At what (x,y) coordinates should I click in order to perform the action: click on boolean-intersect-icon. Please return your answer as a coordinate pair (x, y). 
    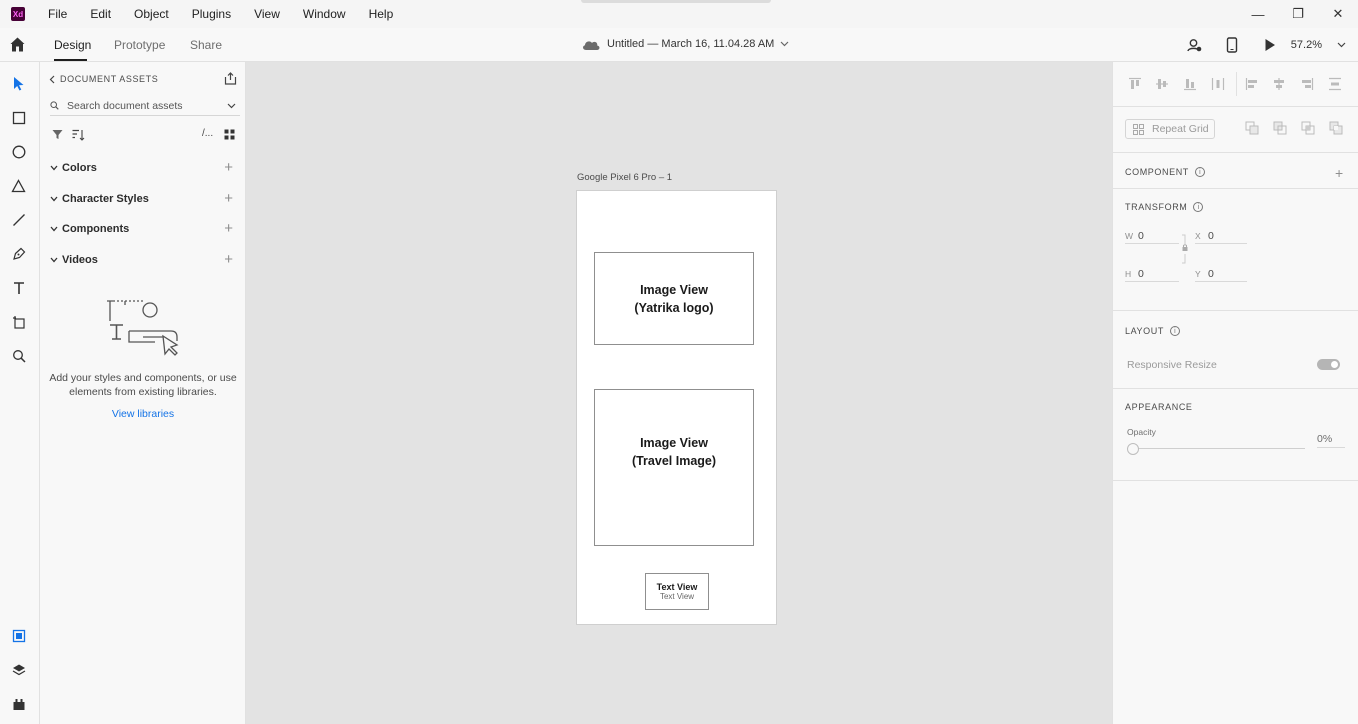
    Looking at the image, I should click on (1308, 128).